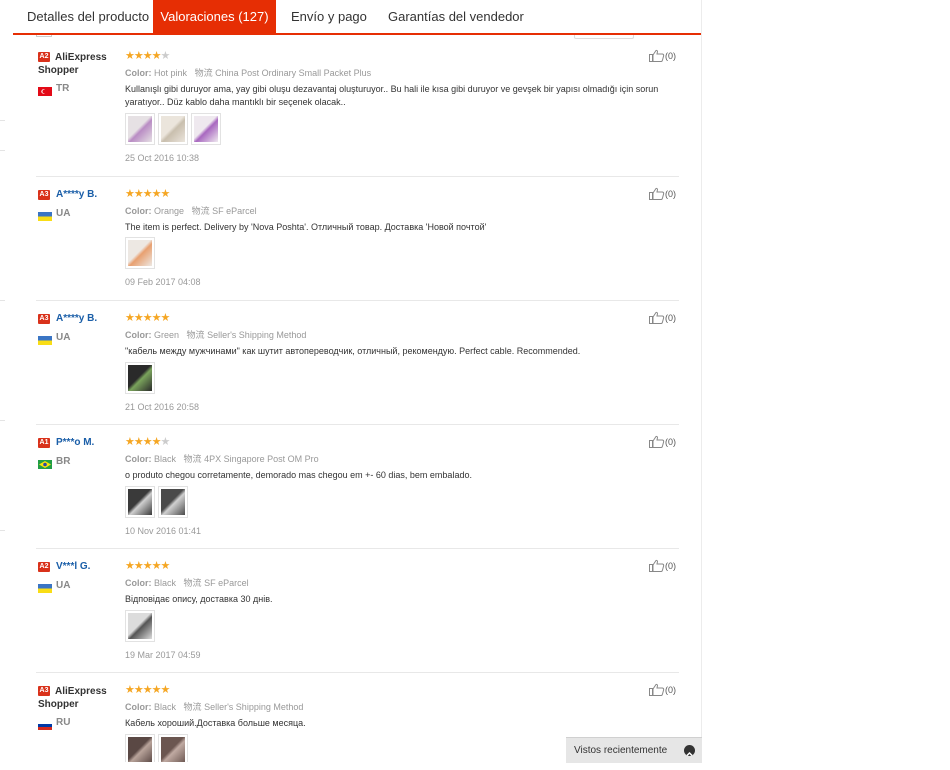 Image resolution: width=950 pixels, height=770 pixels. What do you see at coordinates (456, 16) in the screenshot?
I see `tab-seller-guarantees: Garantías del vendedor` at bounding box center [456, 16].